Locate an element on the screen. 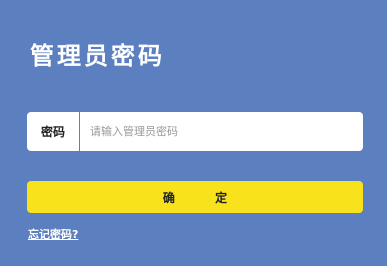  password-field-container: 密码 is located at coordinates (195, 131).